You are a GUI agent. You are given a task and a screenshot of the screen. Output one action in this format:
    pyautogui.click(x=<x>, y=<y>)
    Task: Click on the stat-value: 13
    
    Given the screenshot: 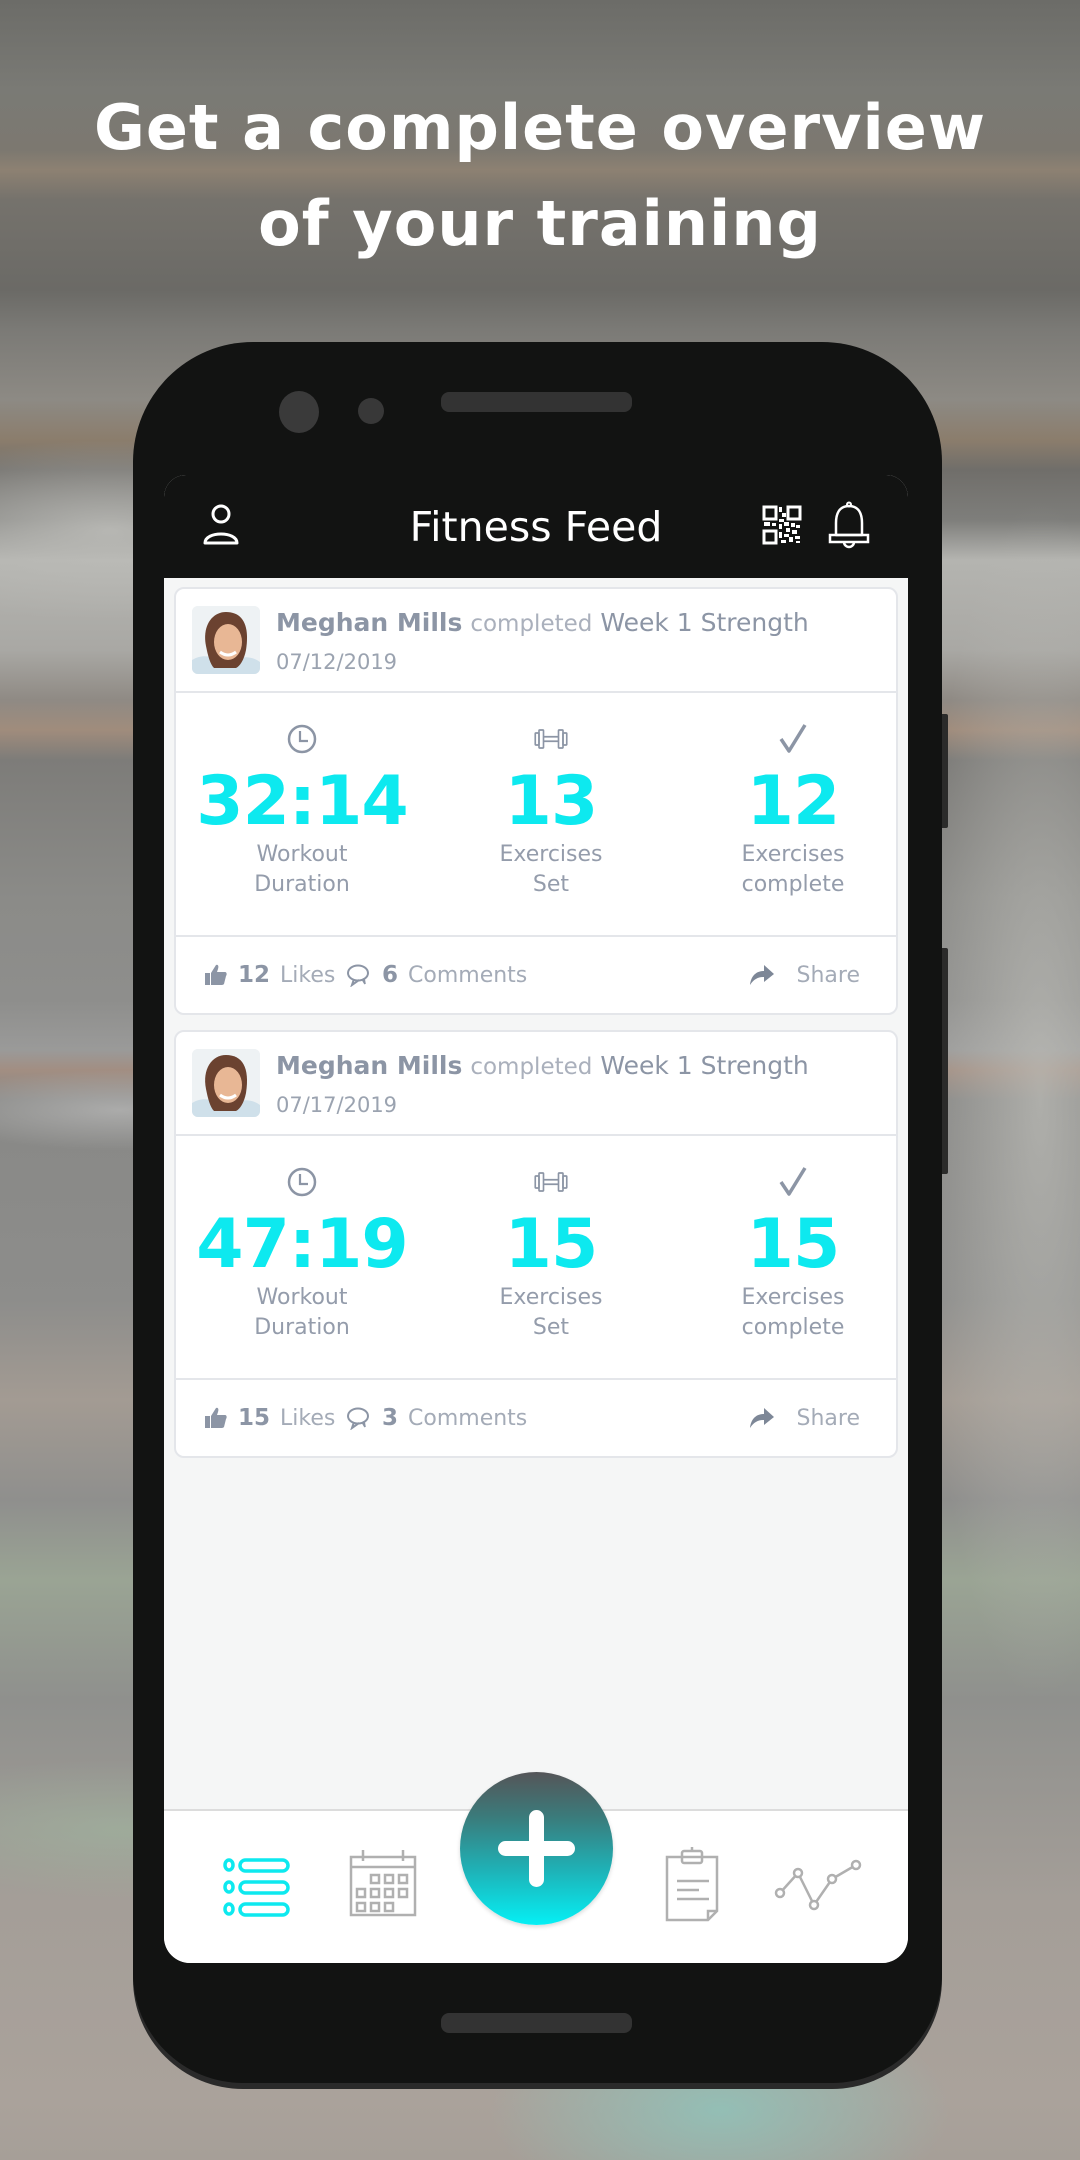 What is the action you would take?
    pyautogui.click(x=551, y=801)
    